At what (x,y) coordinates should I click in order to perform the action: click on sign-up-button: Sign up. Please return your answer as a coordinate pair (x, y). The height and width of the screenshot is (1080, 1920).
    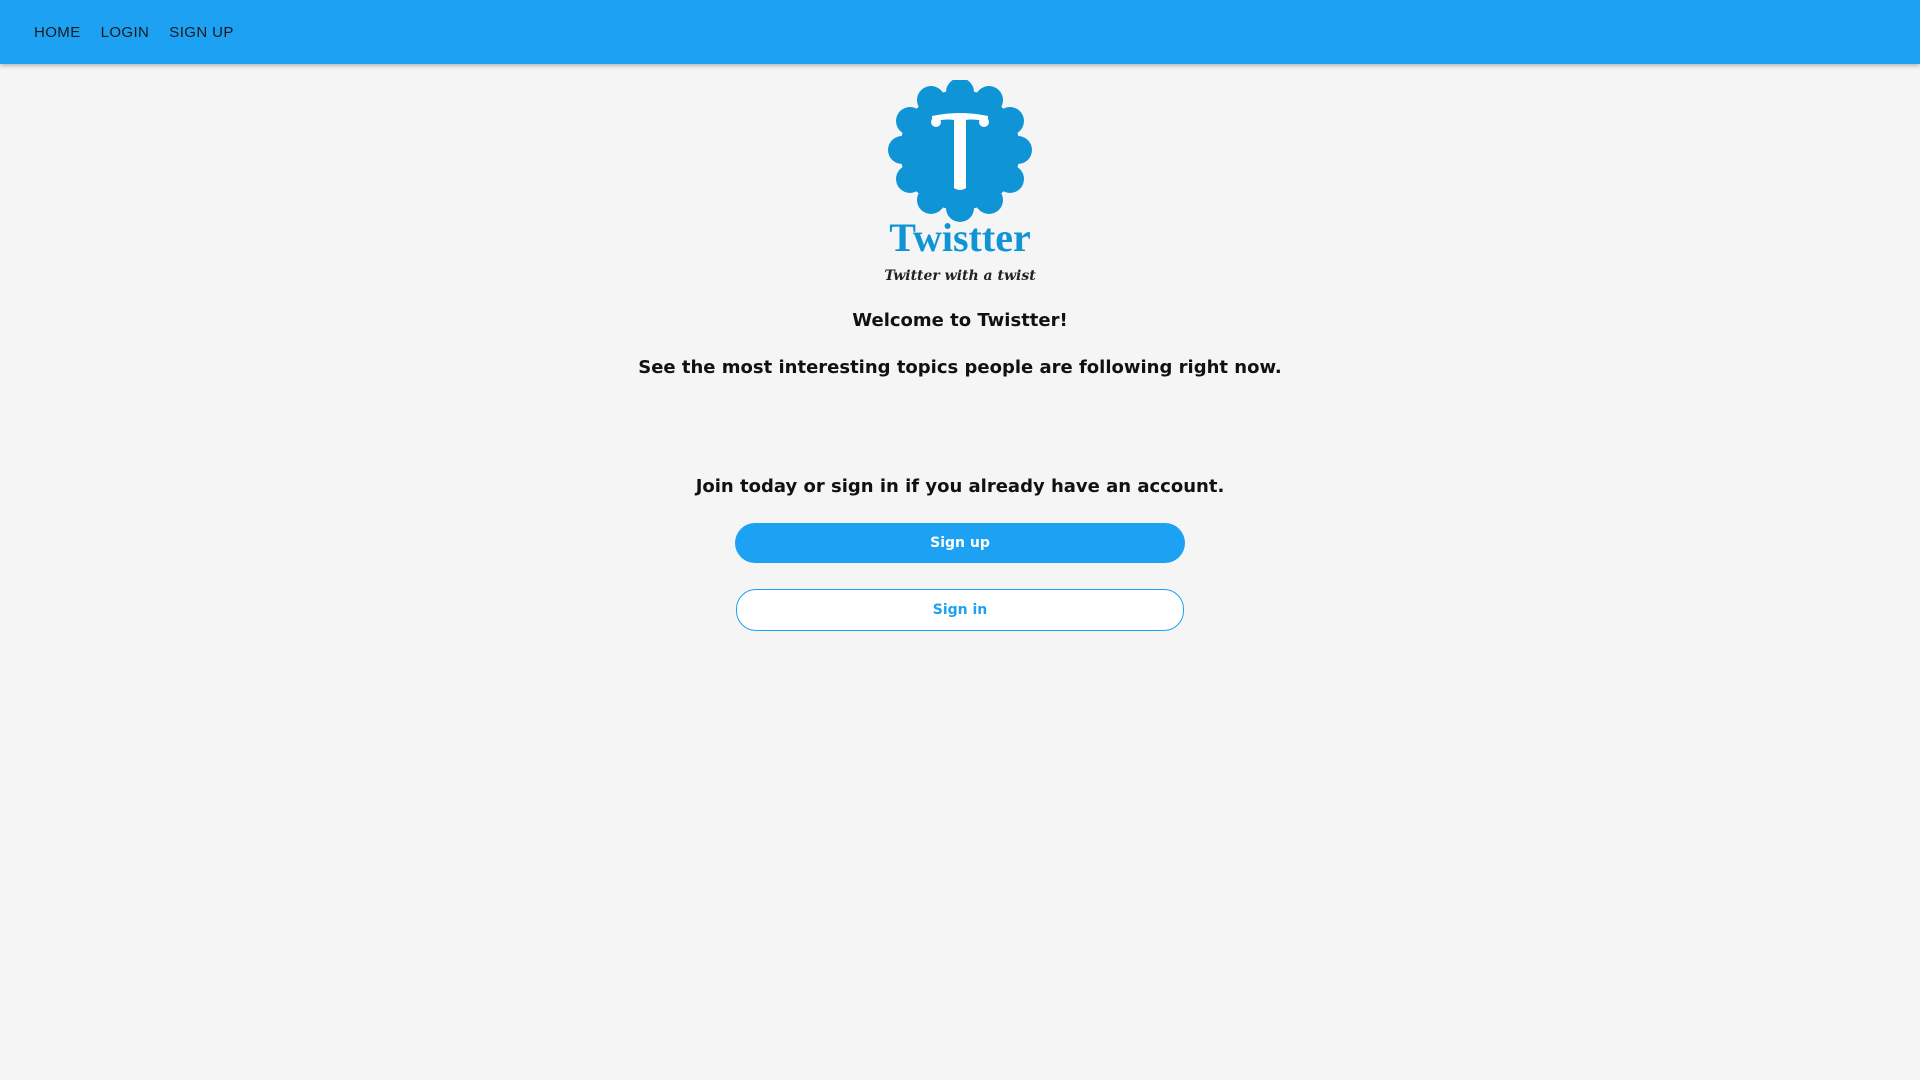
    Looking at the image, I should click on (960, 543).